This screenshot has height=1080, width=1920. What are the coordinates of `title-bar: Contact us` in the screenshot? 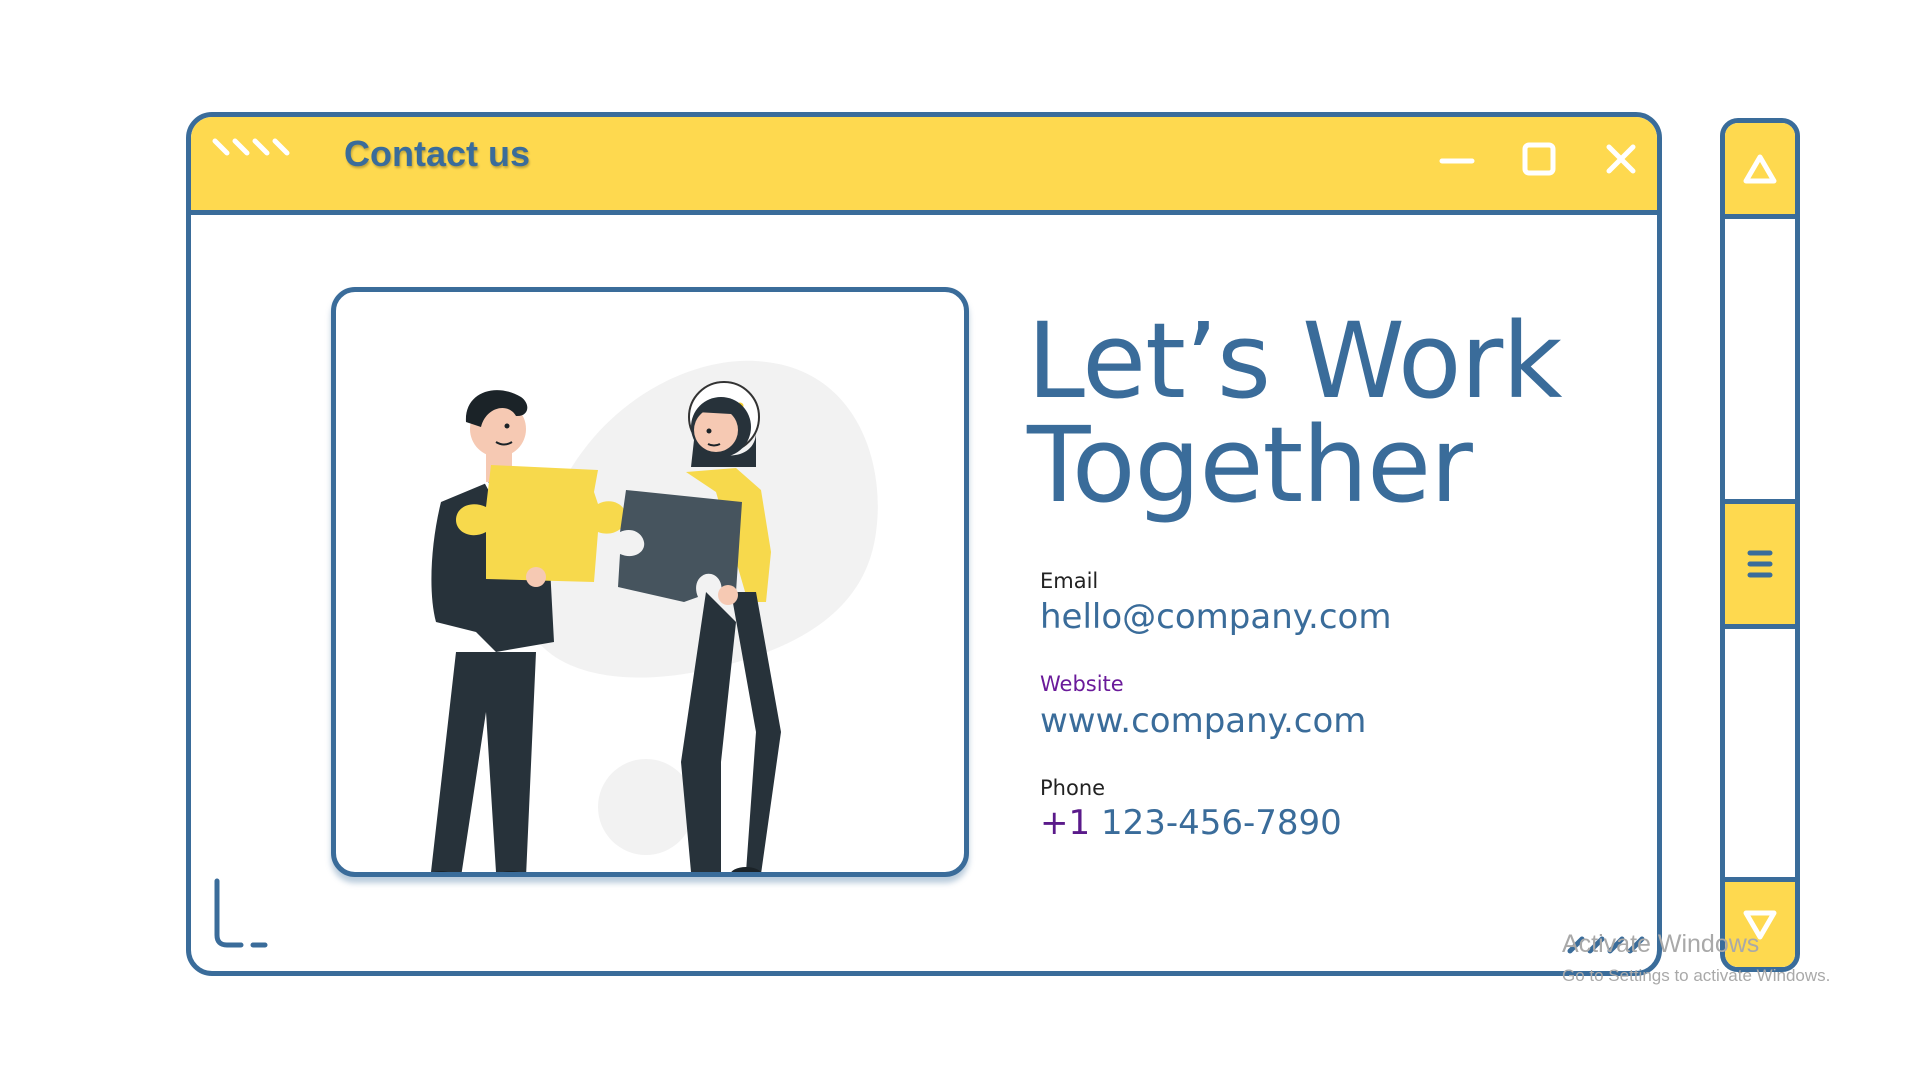 It's located at (924, 166).